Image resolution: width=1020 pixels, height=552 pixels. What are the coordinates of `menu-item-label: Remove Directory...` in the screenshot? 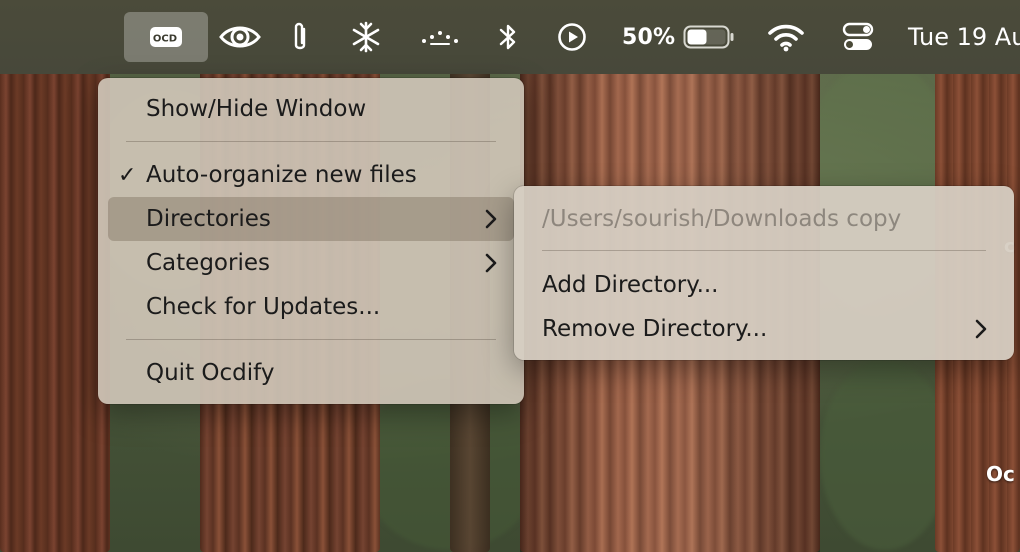 It's located at (655, 329).